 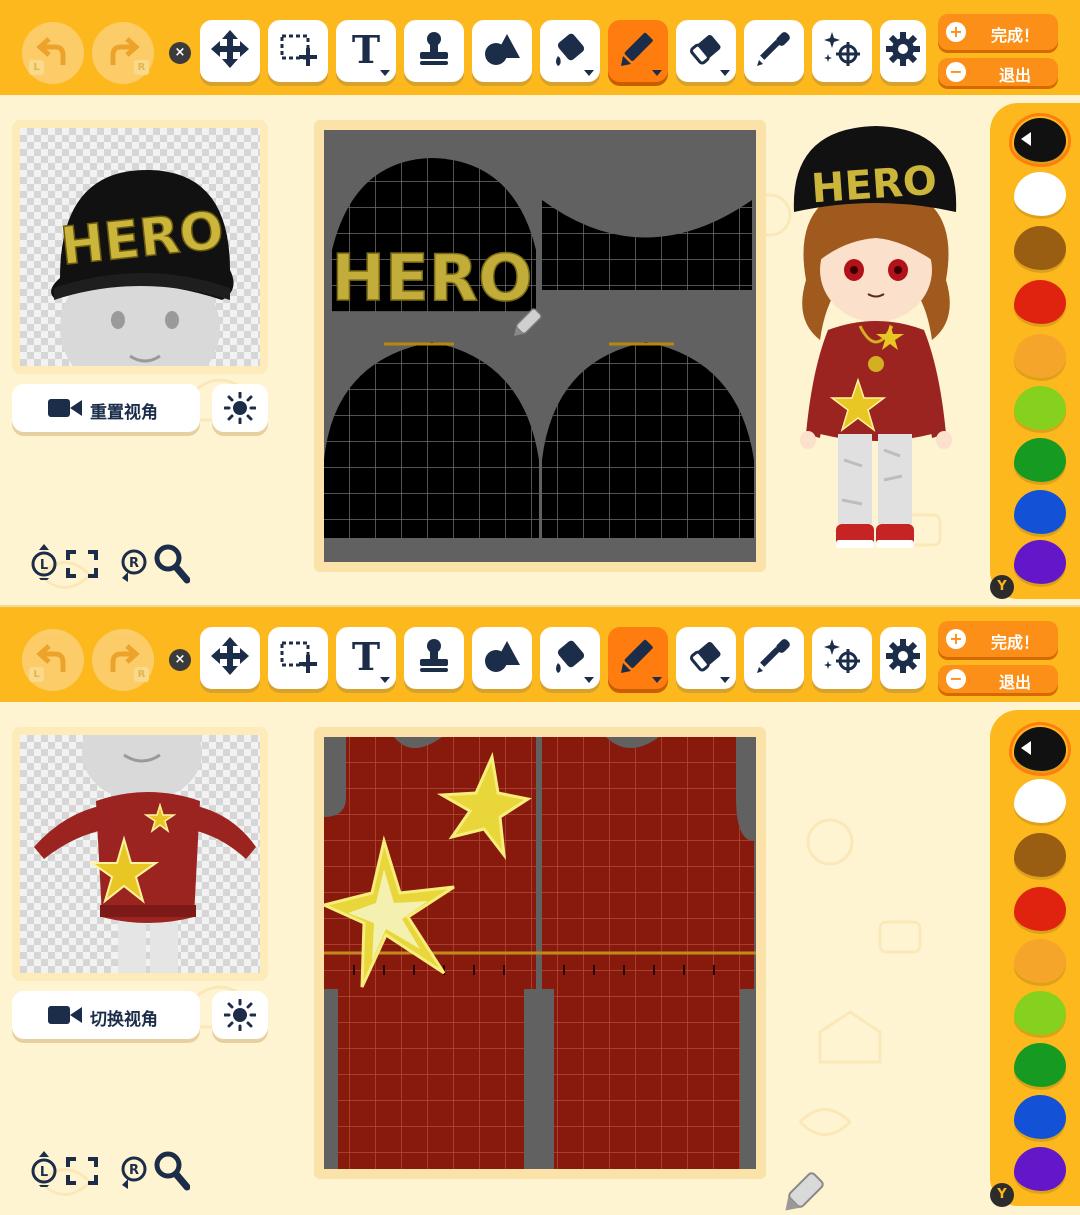 I want to click on 3d-preview-hat: HERO, so click(x=140, y=247).